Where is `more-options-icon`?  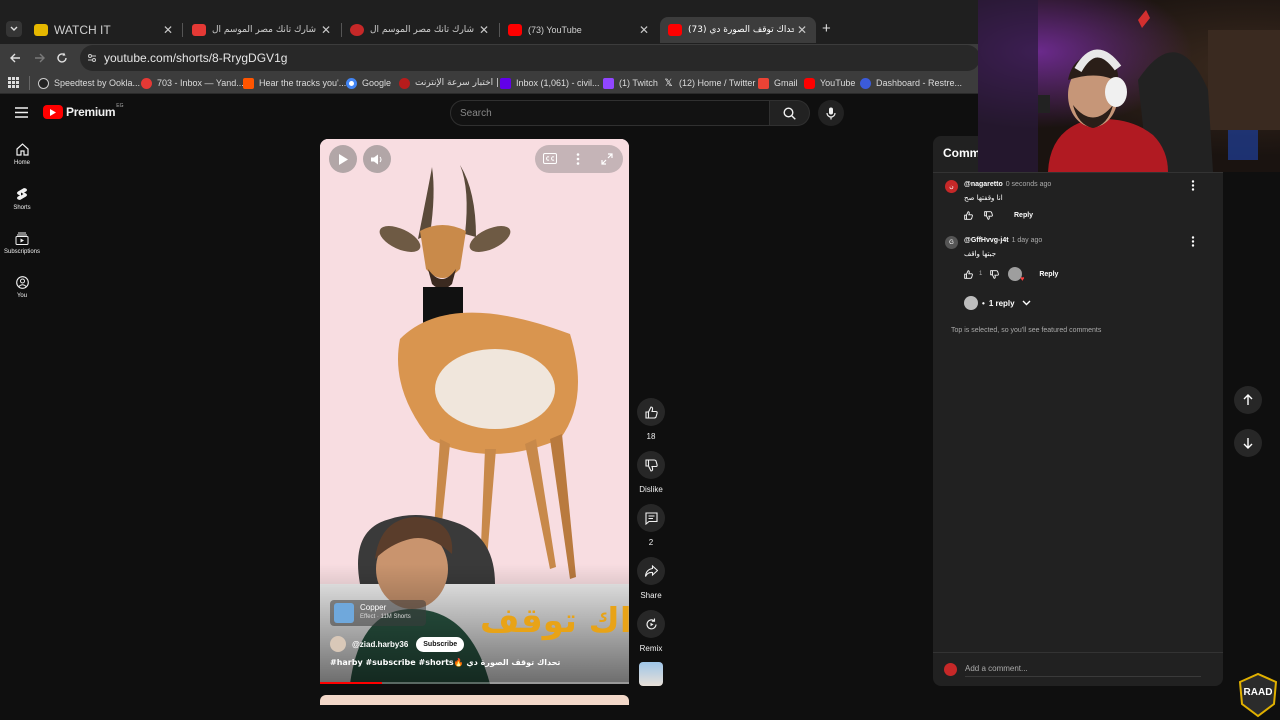 more-options-icon is located at coordinates (578, 159).